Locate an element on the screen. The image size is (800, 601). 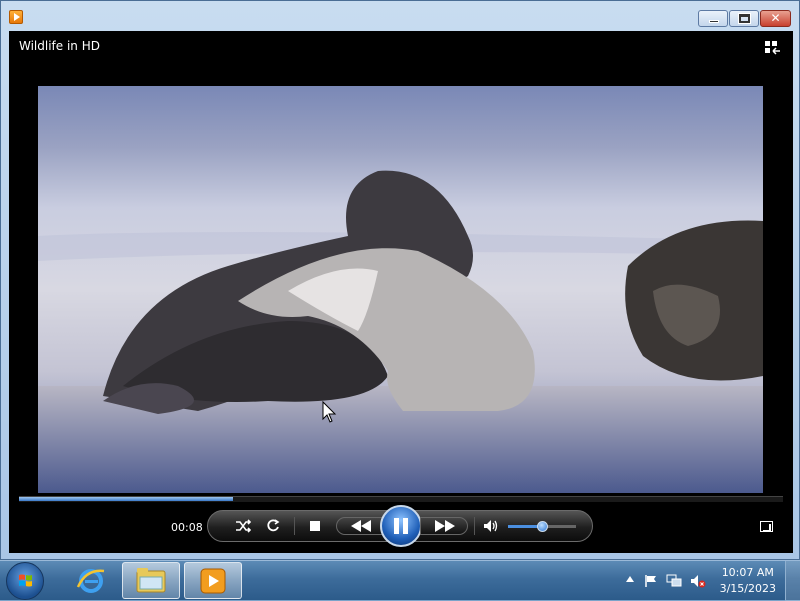
maximize-icon is located at coordinates (744, 18).